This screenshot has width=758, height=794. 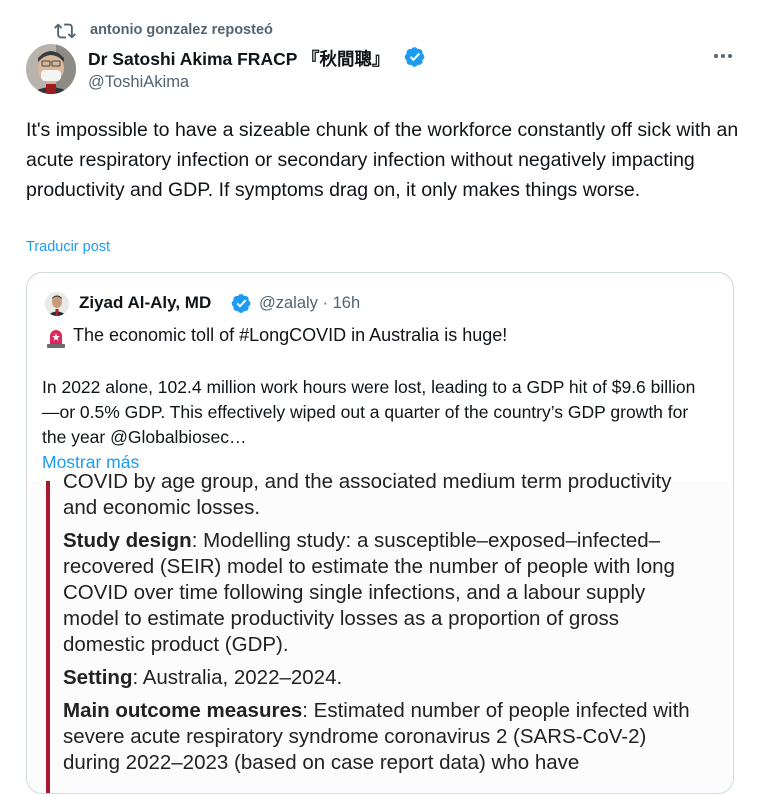 I want to click on quote-handle-time: @zalaly · 16h, so click(x=309, y=303).